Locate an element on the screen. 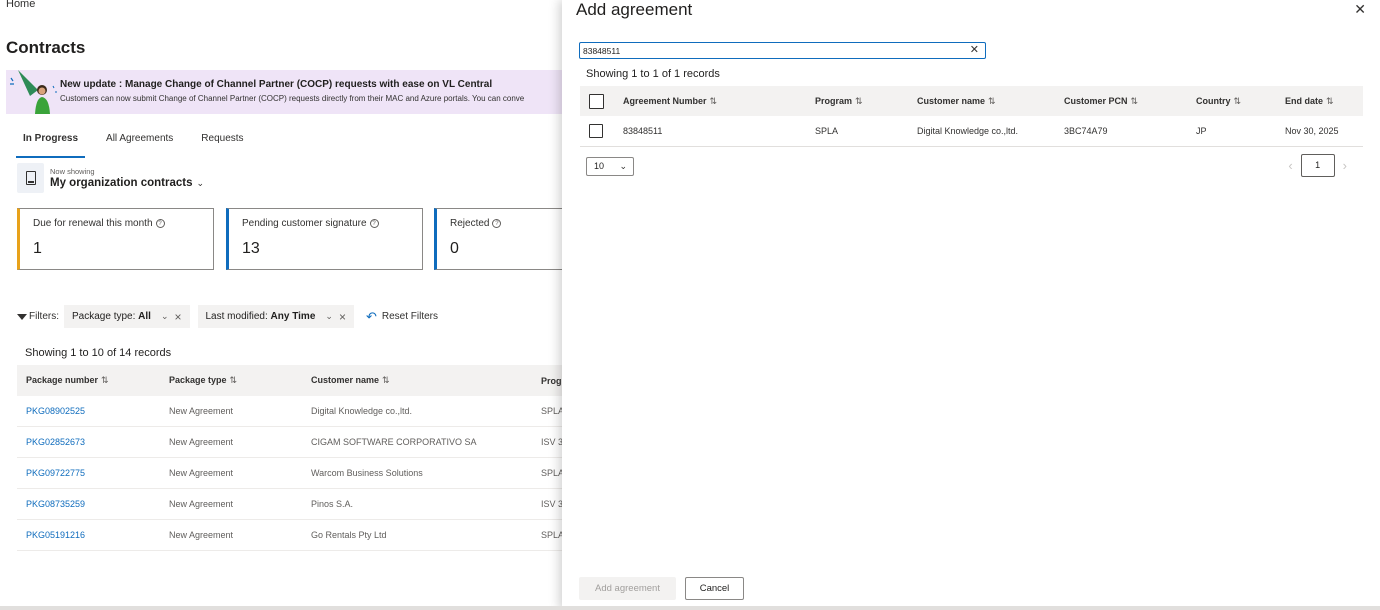  contract-tabs: In Progress All Agreements Requests is located at coordinates (140, 143).